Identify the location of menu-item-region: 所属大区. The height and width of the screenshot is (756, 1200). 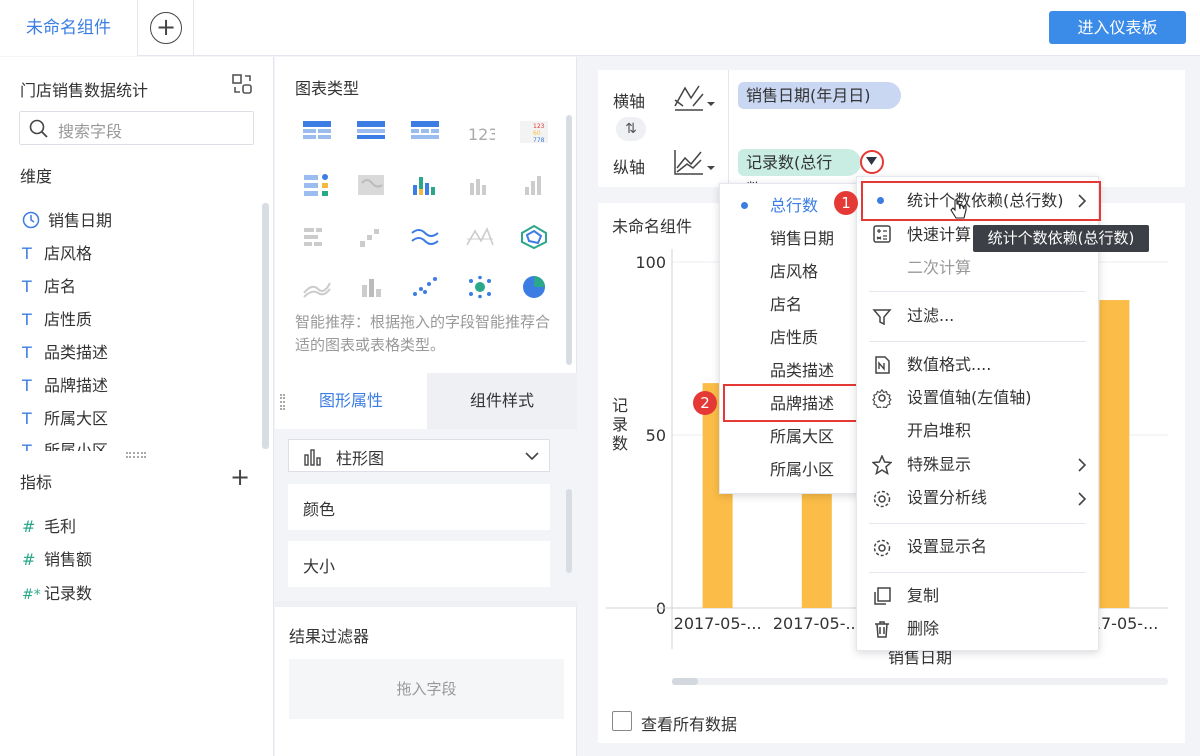
(802, 437).